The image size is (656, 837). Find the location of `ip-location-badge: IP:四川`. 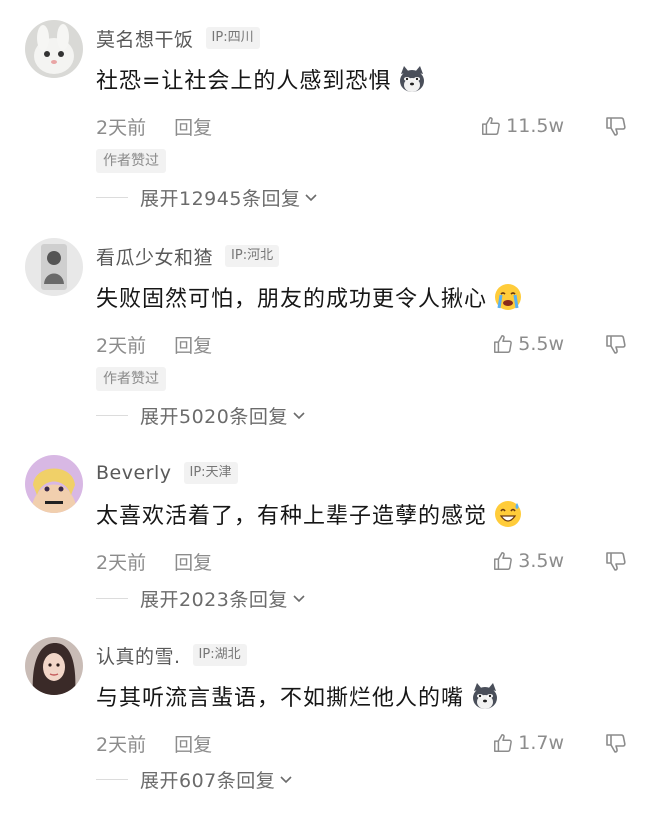

ip-location-badge: IP:四川 is located at coordinates (232, 38).